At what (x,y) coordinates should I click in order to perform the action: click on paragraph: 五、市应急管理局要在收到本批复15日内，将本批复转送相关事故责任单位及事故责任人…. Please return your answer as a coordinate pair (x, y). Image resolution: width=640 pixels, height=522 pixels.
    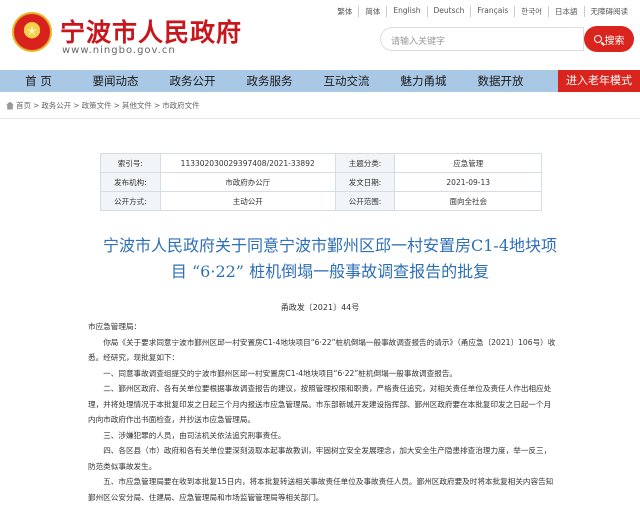
    Looking at the image, I should click on (321, 489).